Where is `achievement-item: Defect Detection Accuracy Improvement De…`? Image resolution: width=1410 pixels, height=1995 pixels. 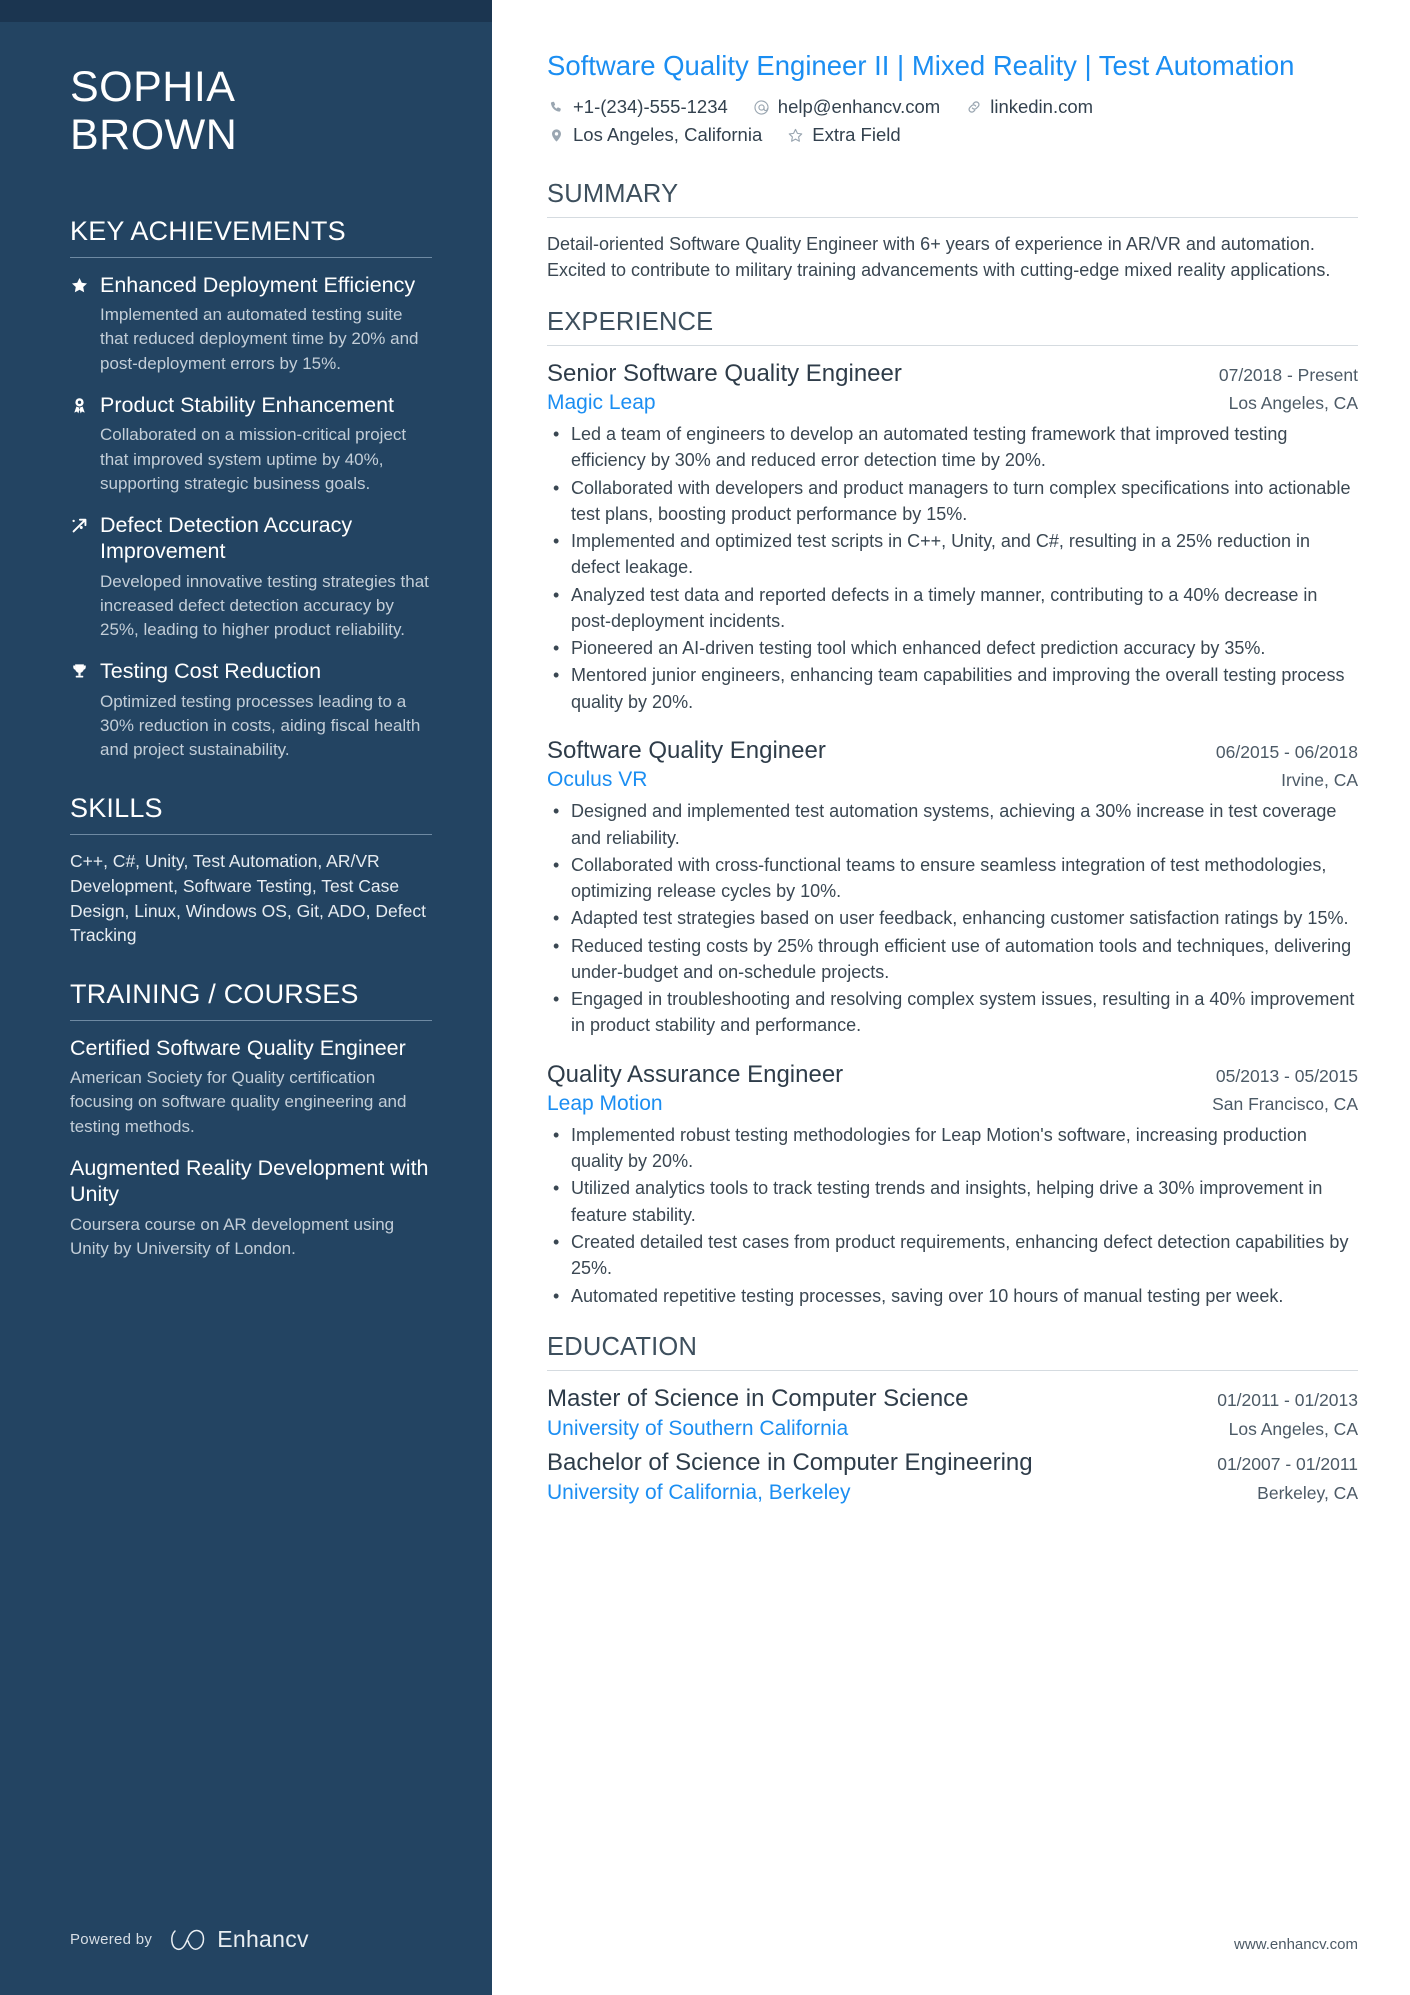 achievement-item: Defect Detection Accuracy Improvement De… is located at coordinates (251, 577).